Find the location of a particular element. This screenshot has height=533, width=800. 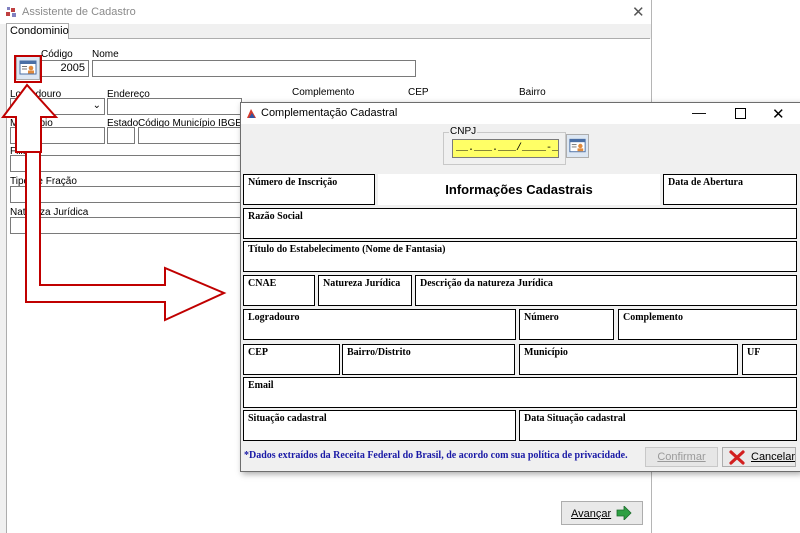

data-abertura-box: Data de Abertura is located at coordinates (730, 189).